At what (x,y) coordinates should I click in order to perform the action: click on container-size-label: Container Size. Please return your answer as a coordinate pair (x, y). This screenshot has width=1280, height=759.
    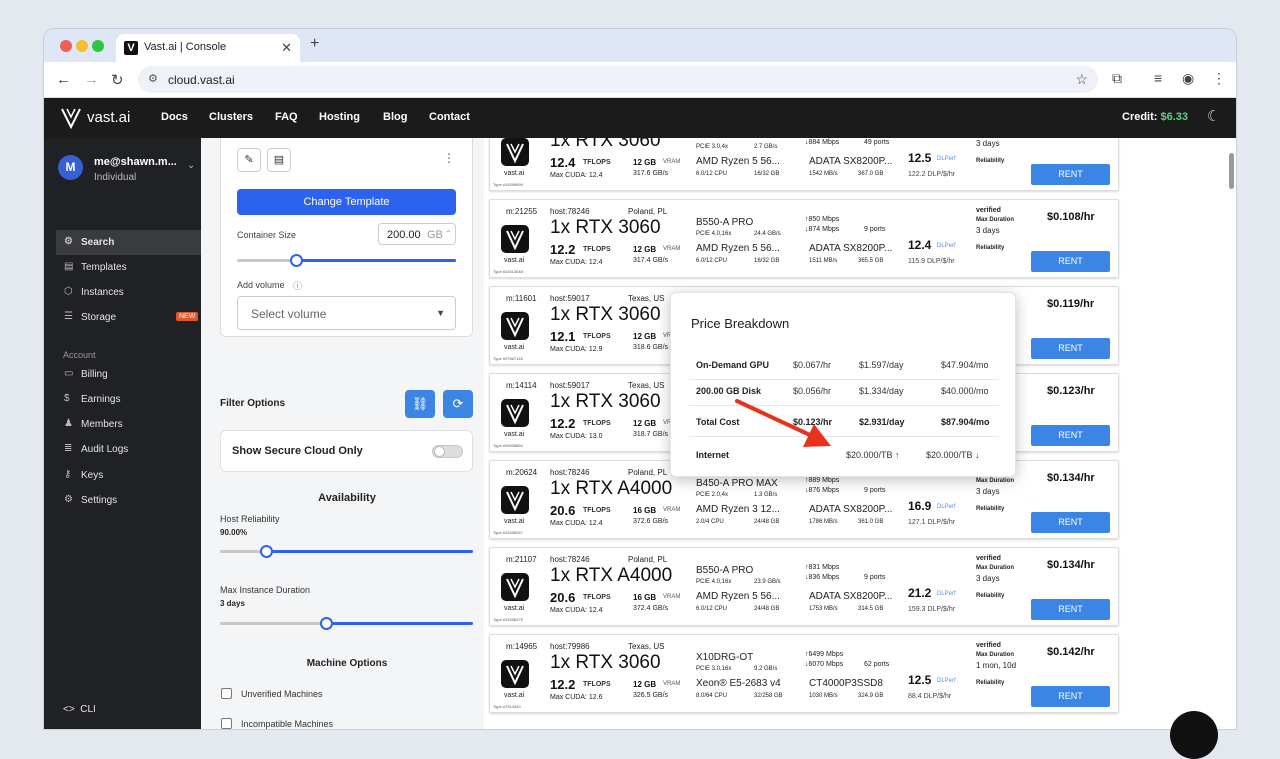
    Looking at the image, I should click on (267, 235).